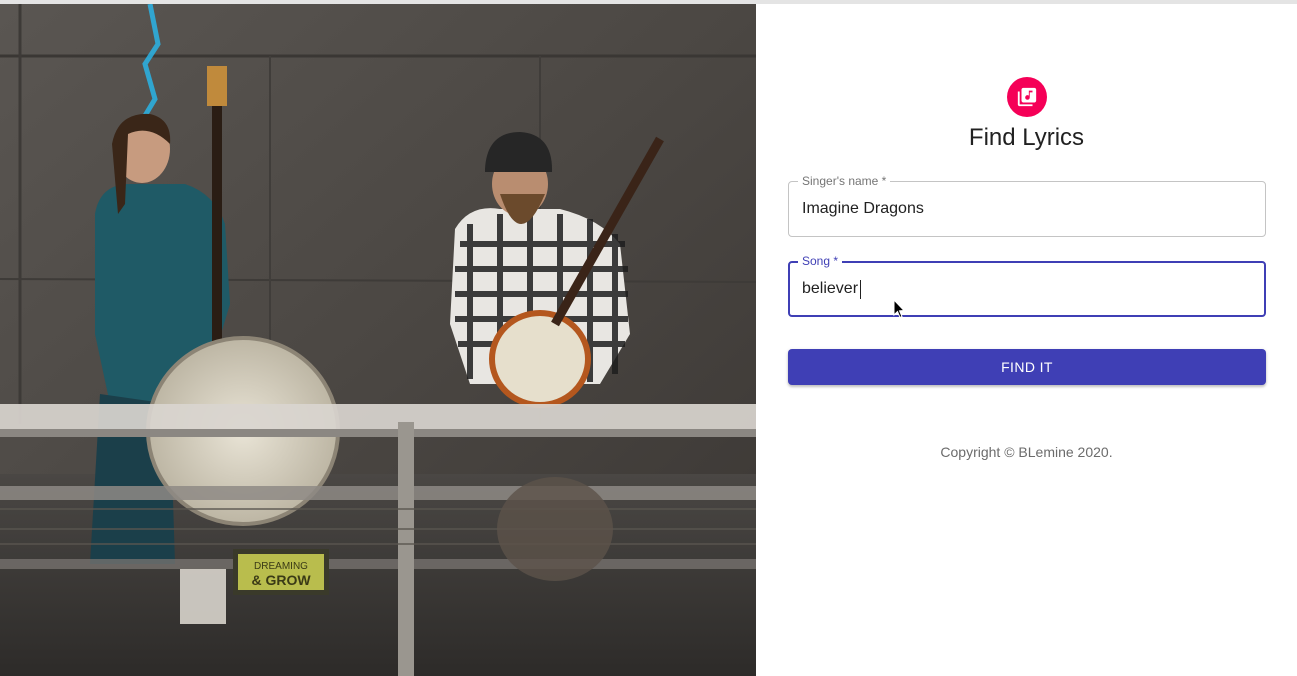 The image size is (1297, 676). Describe the element at coordinates (1027, 97) in the screenshot. I see `music-library-icon` at that location.